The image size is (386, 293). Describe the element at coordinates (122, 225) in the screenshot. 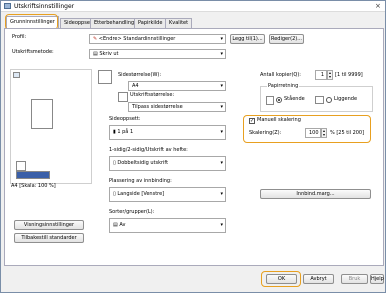

I see `sorter-value: Av` at that location.